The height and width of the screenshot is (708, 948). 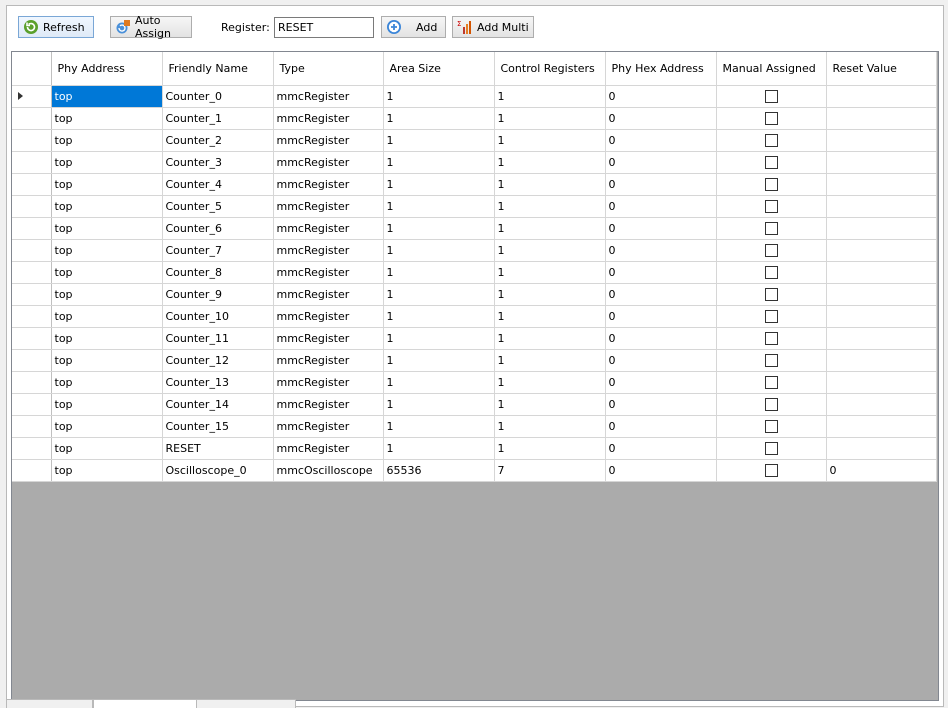 What do you see at coordinates (218, 360) in the screenshot?
I see `cell-friendly-name: Counter_12` at bounding box center [218, 360].